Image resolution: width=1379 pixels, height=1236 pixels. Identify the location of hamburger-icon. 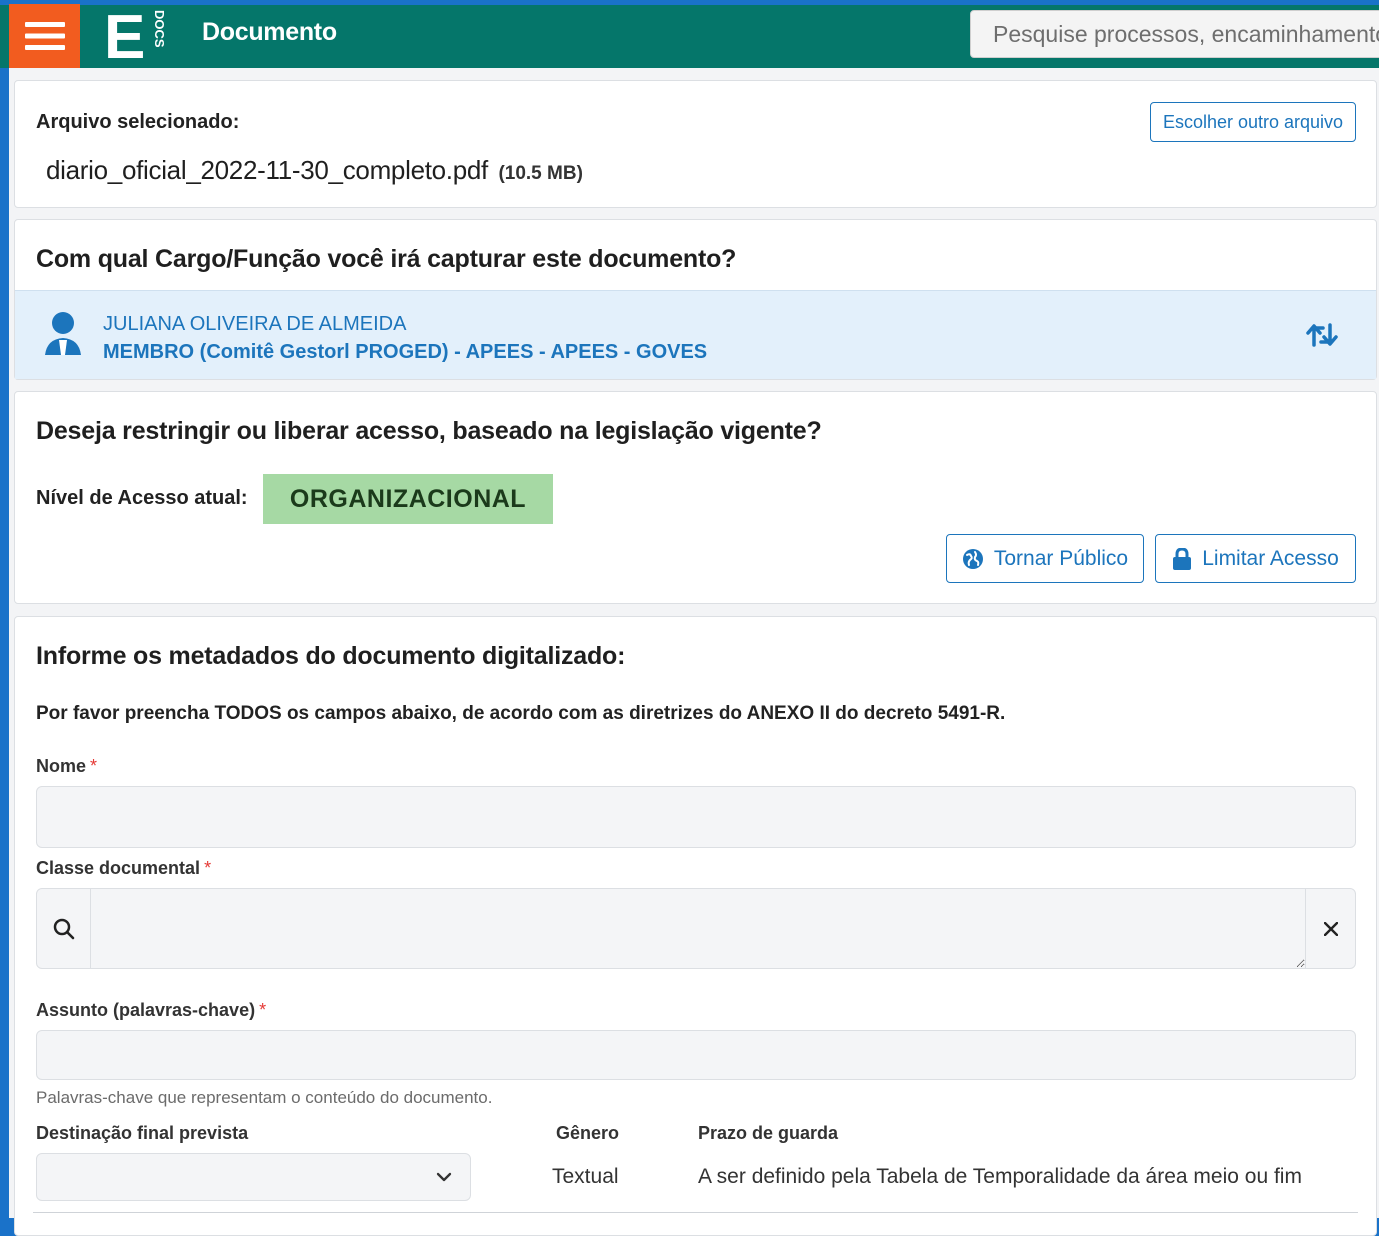
(44, 36).